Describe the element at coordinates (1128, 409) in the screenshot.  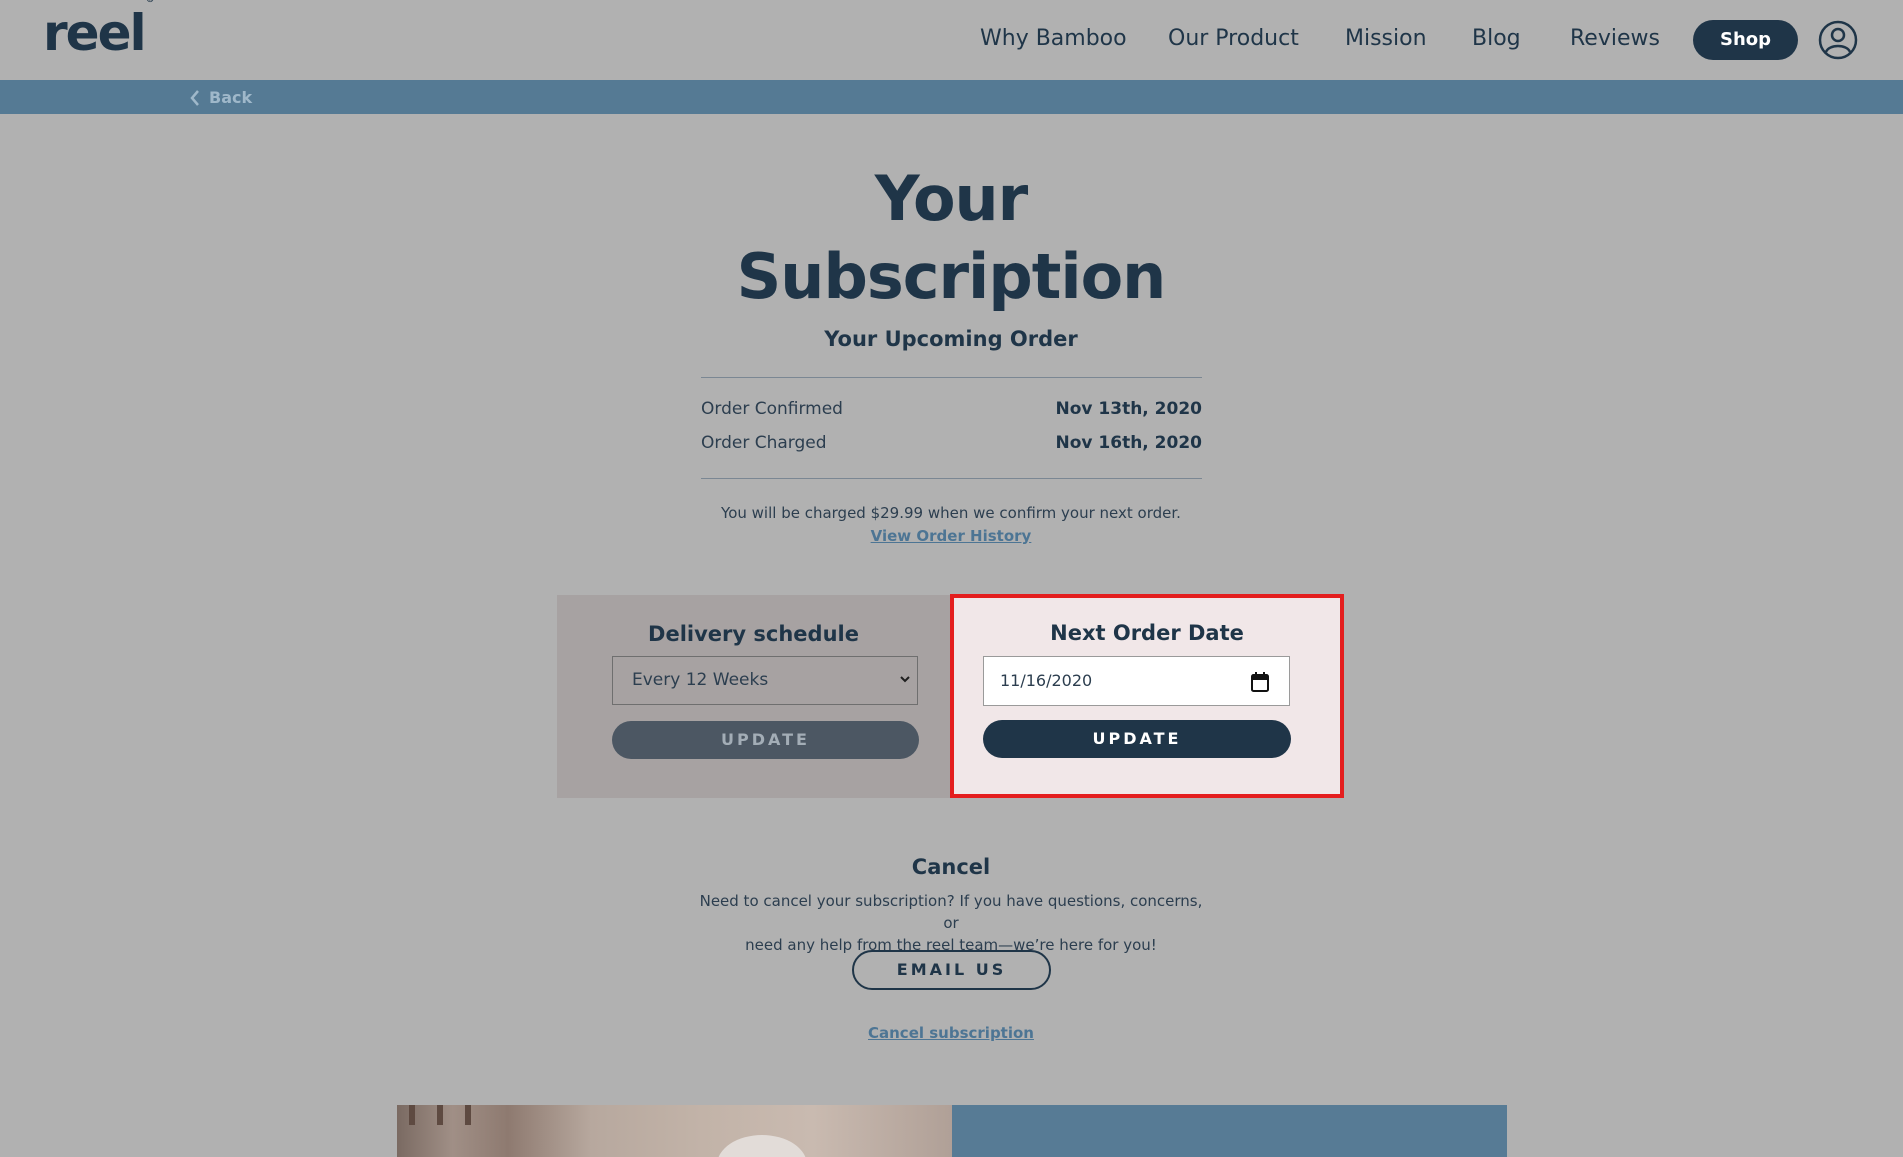
I see `order-confirmed-value: Nov 13th, 2020` at that location.